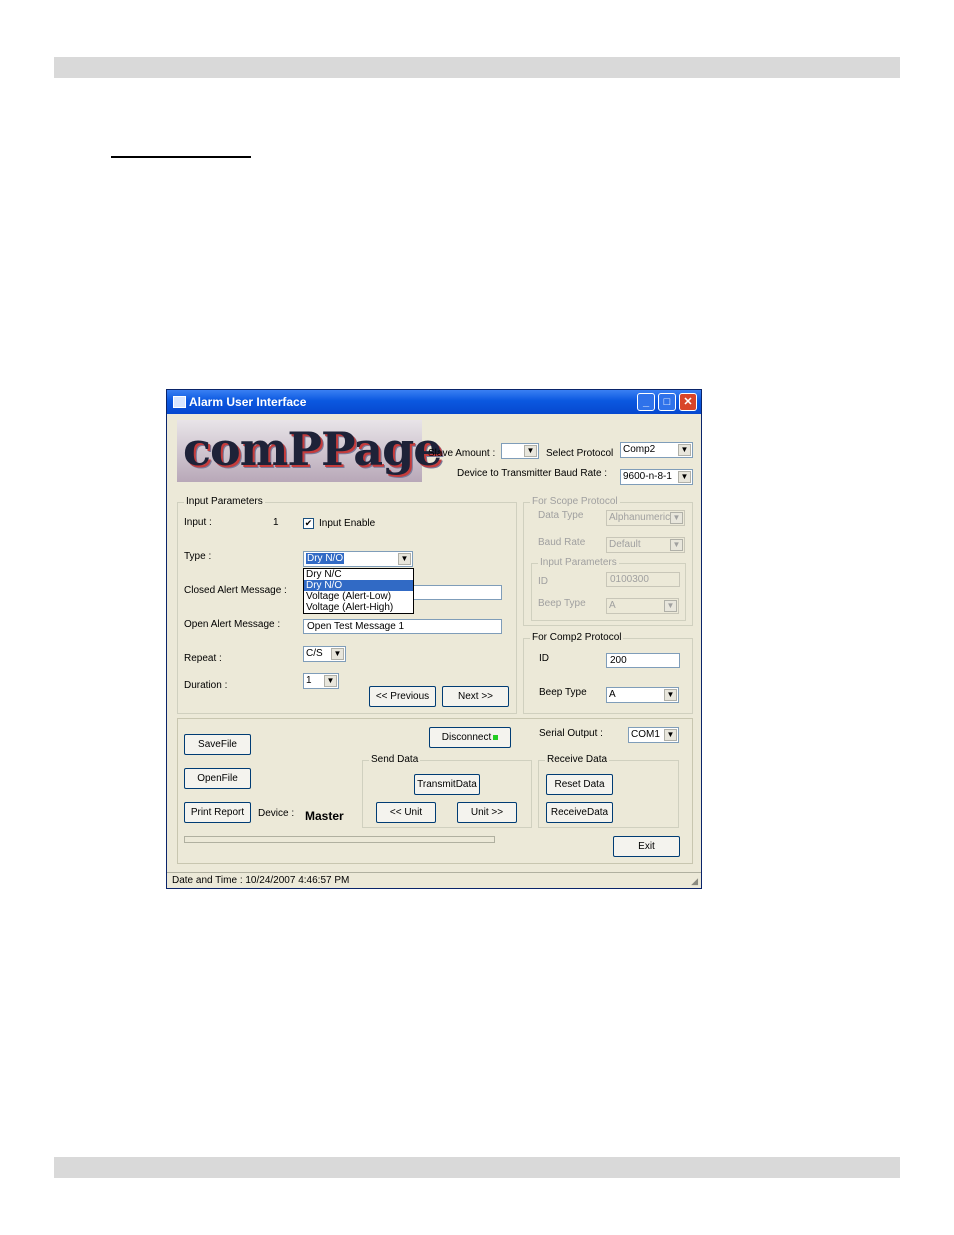  I want to click on input-number: 1, so click(276, 522).